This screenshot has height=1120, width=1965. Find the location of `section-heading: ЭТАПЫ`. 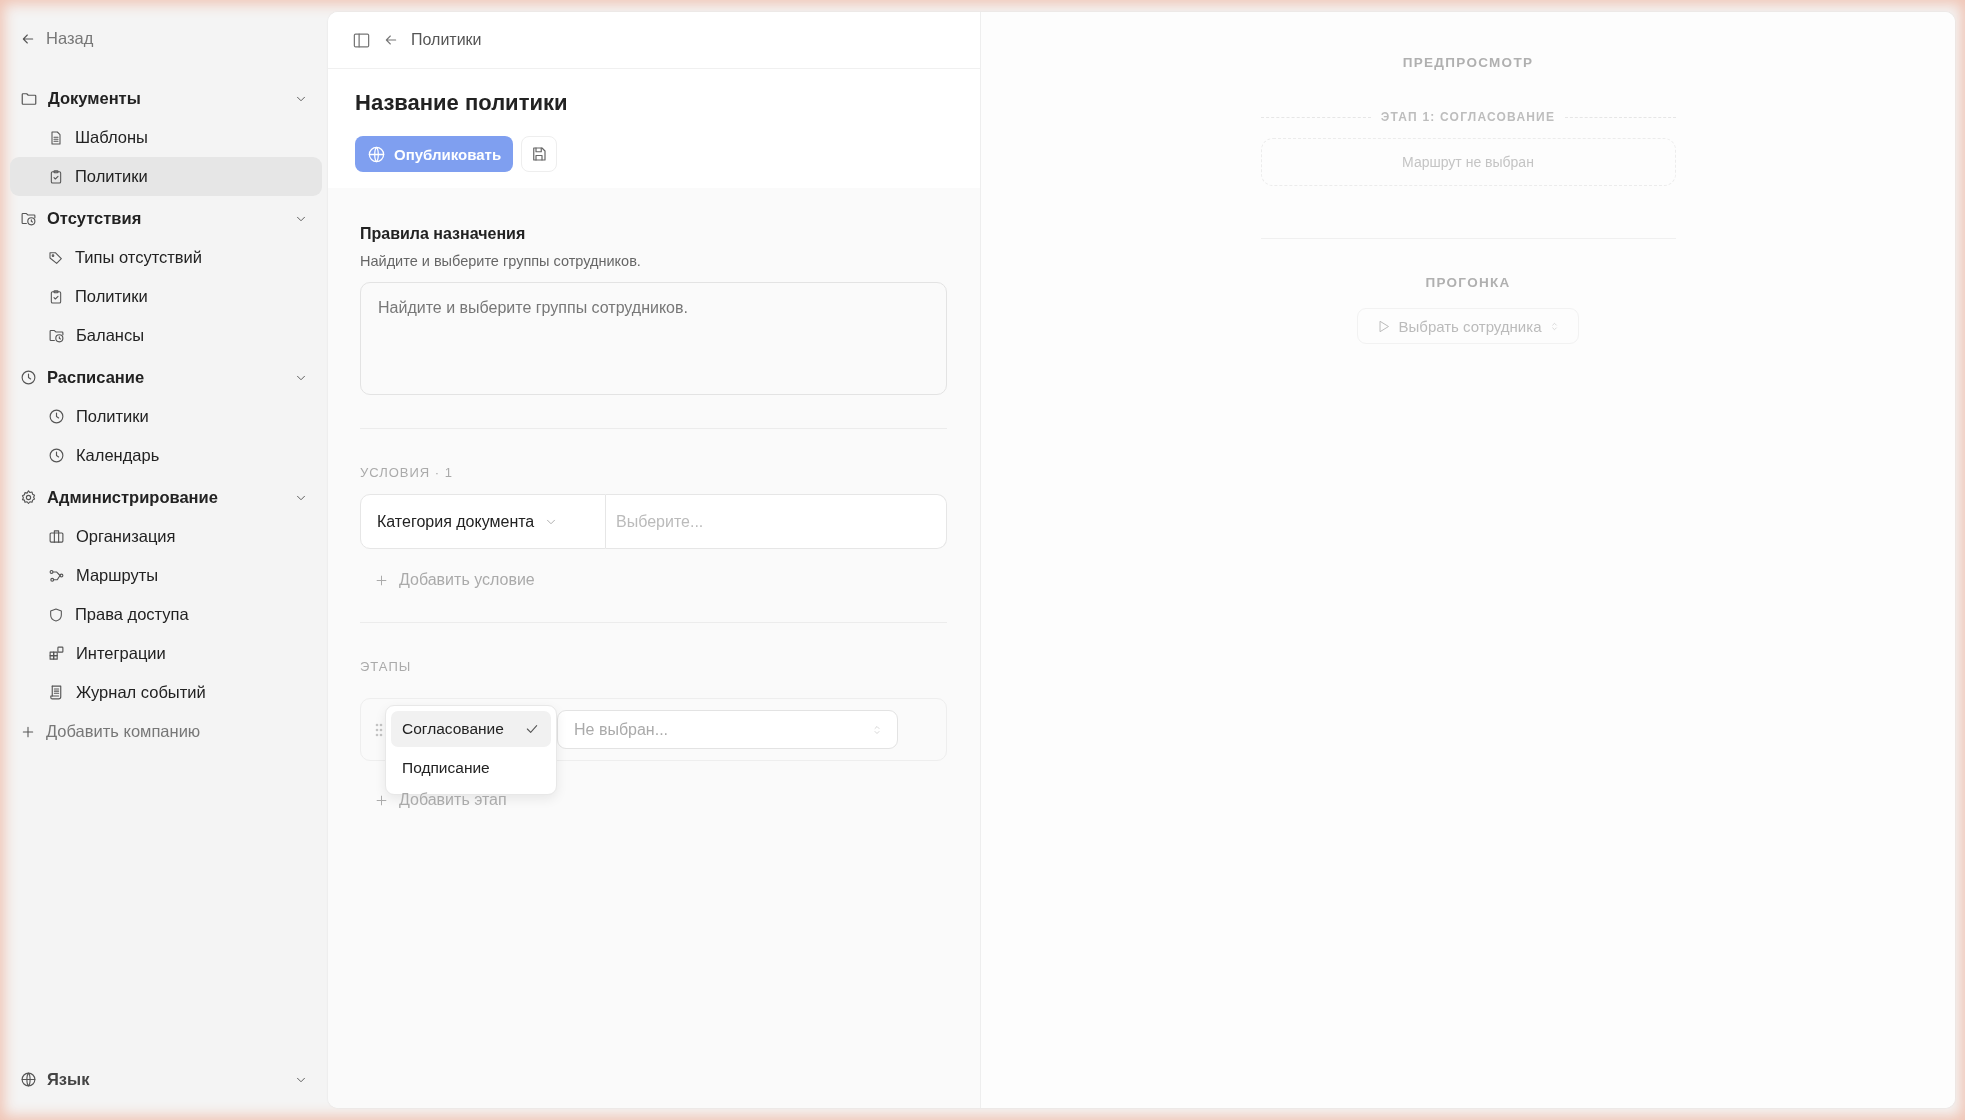

section-heading: ЭТАПЫ is located at coordinates (386, 666).